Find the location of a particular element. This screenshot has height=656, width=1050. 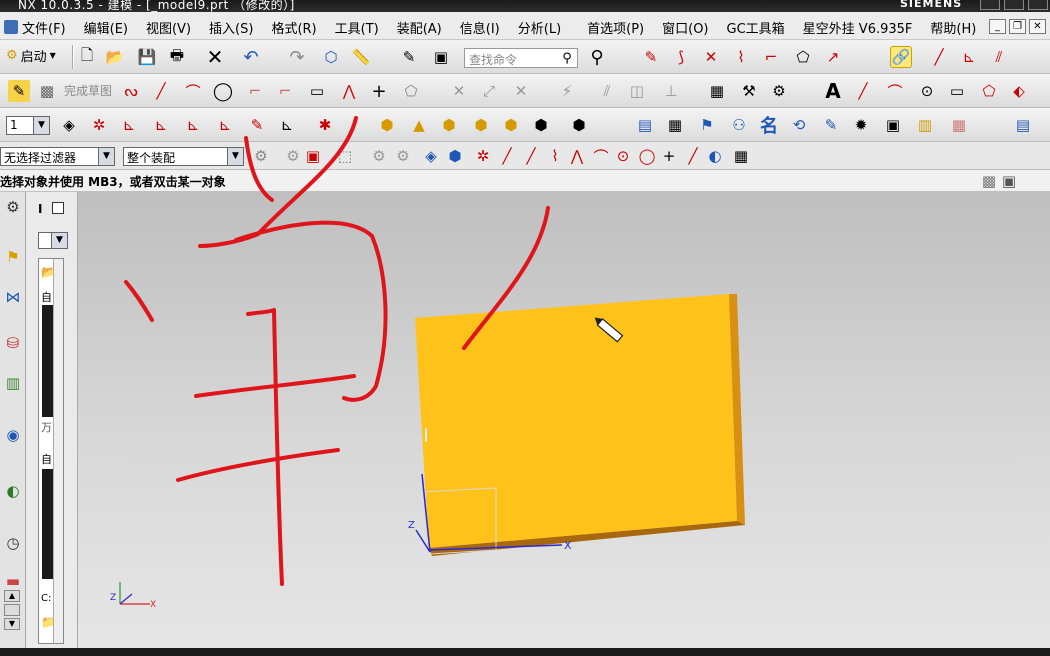

bottom-border is located at coordinates (525, 652).